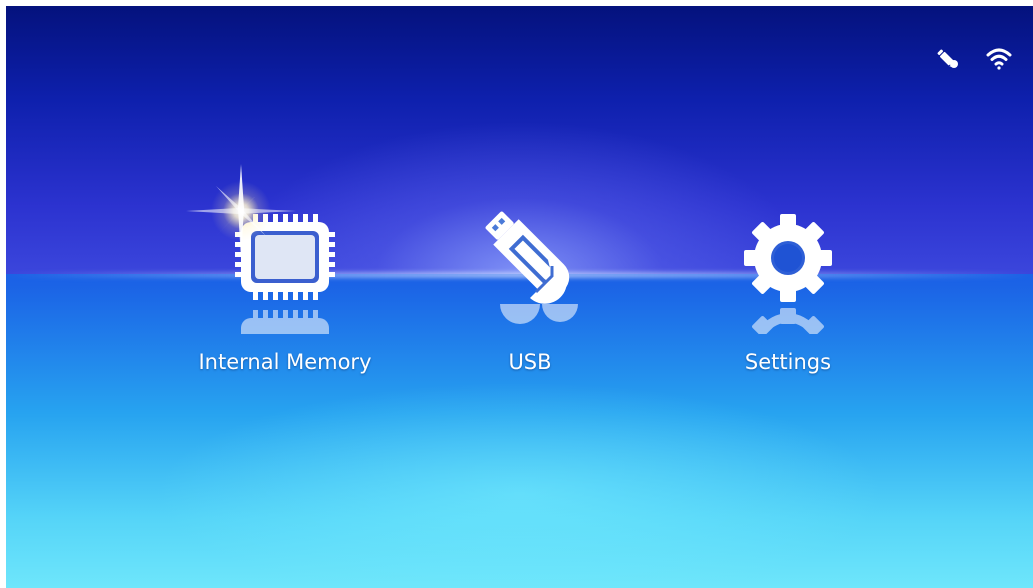 This screenshot has height=588, width=1033. Describe the element at coordinates (788, 256) in the screenshot. I see `gear-icon` at that location.